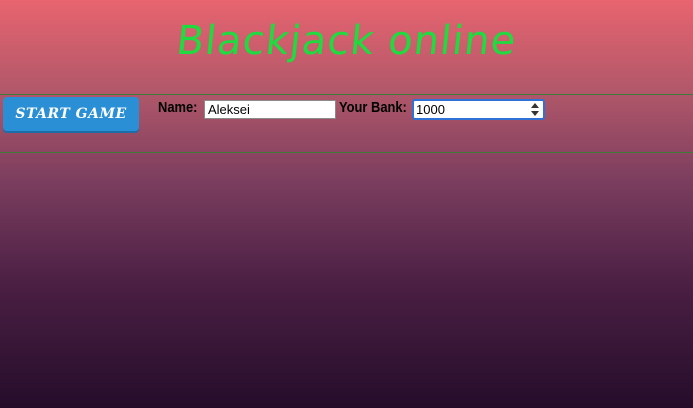 This screenshot has height=408, width=693. What do you see at coordinates (270, 109) in the screenshot?
I see `name-input` at bounding box center [270, 109].